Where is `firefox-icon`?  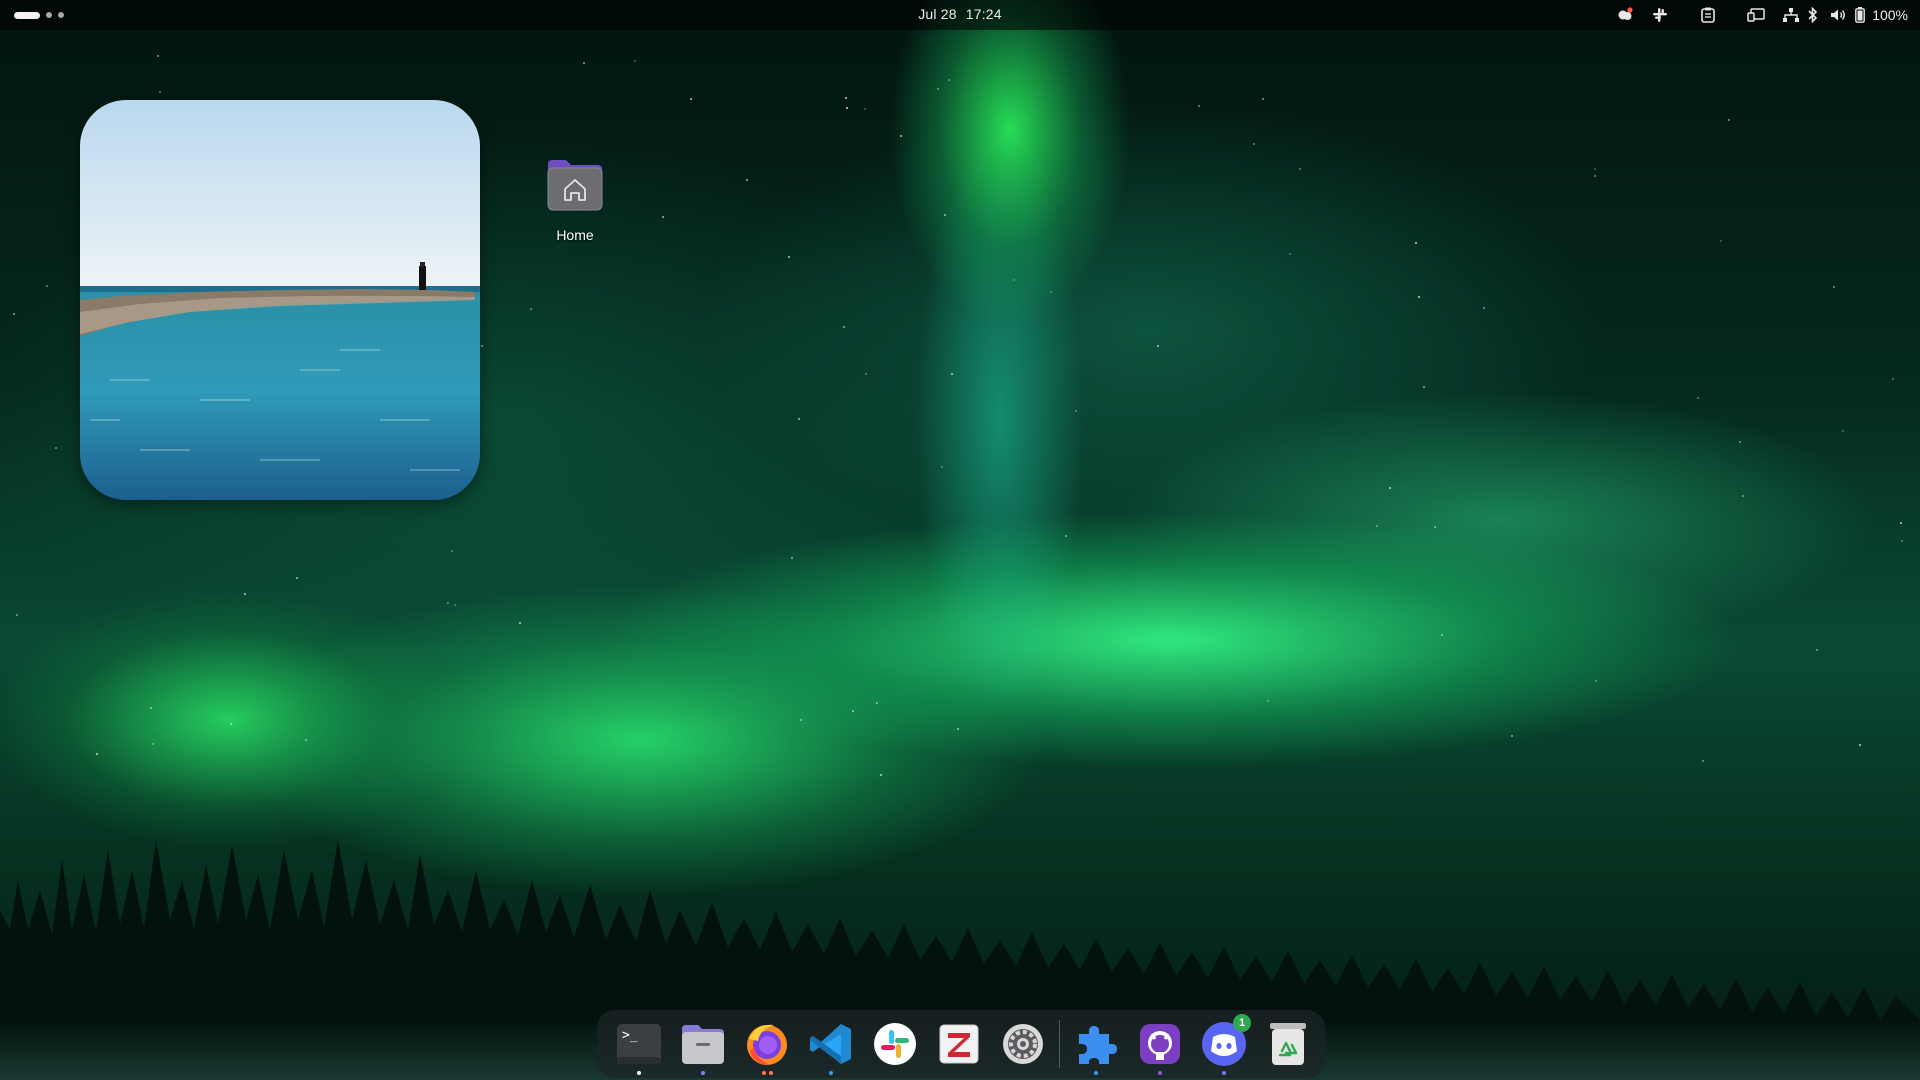 firefox-icon is located at coordinates (767, 1044).